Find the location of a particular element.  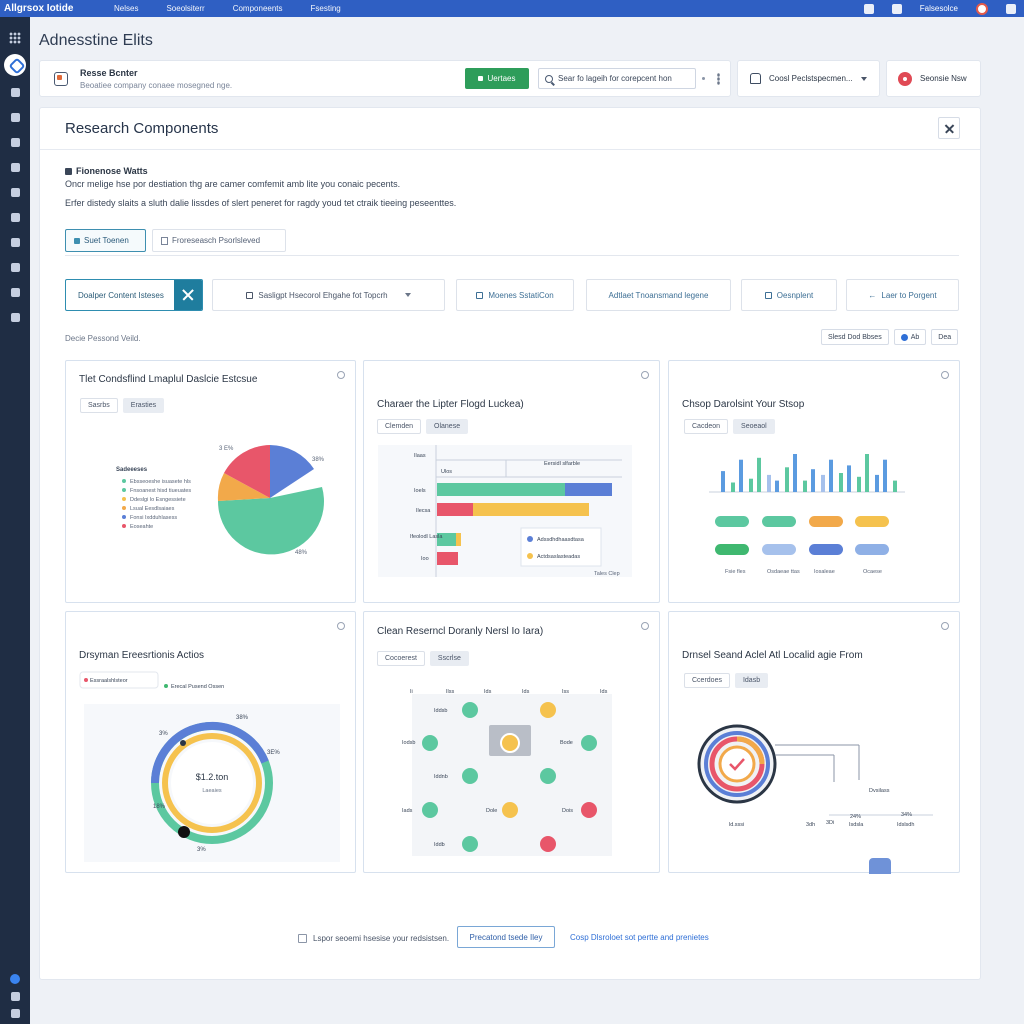

grid-sort-button: Slesd Dod Bbses is located at coordinates (855, 337).